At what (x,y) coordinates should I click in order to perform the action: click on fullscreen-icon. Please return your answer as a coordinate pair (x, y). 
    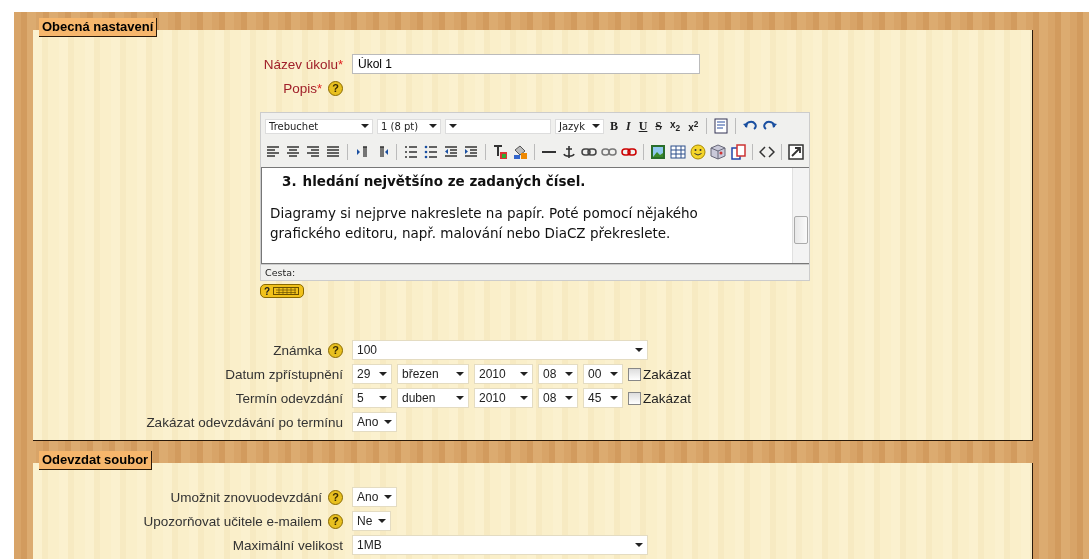
    Looking at the image, I should click on (796, 152).